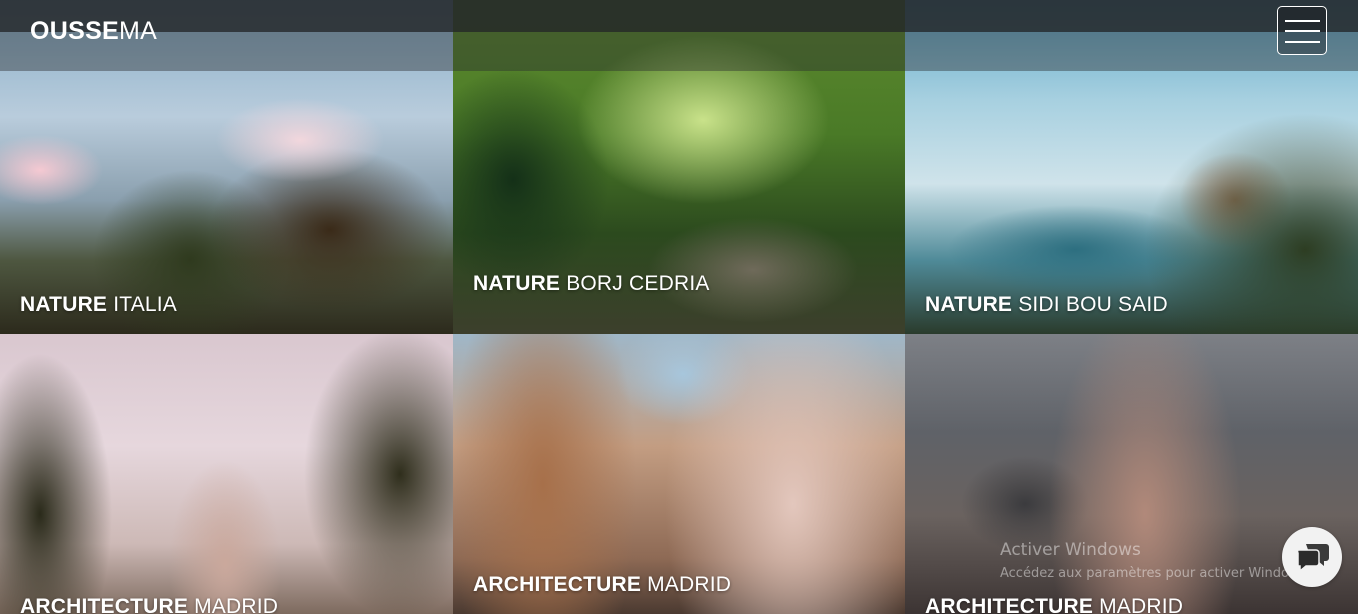  What do you see at coordinates (638, 283) in the screenshot?
I see `caption-place: BORJ CEDRIA` at bounding box center [638, 283].